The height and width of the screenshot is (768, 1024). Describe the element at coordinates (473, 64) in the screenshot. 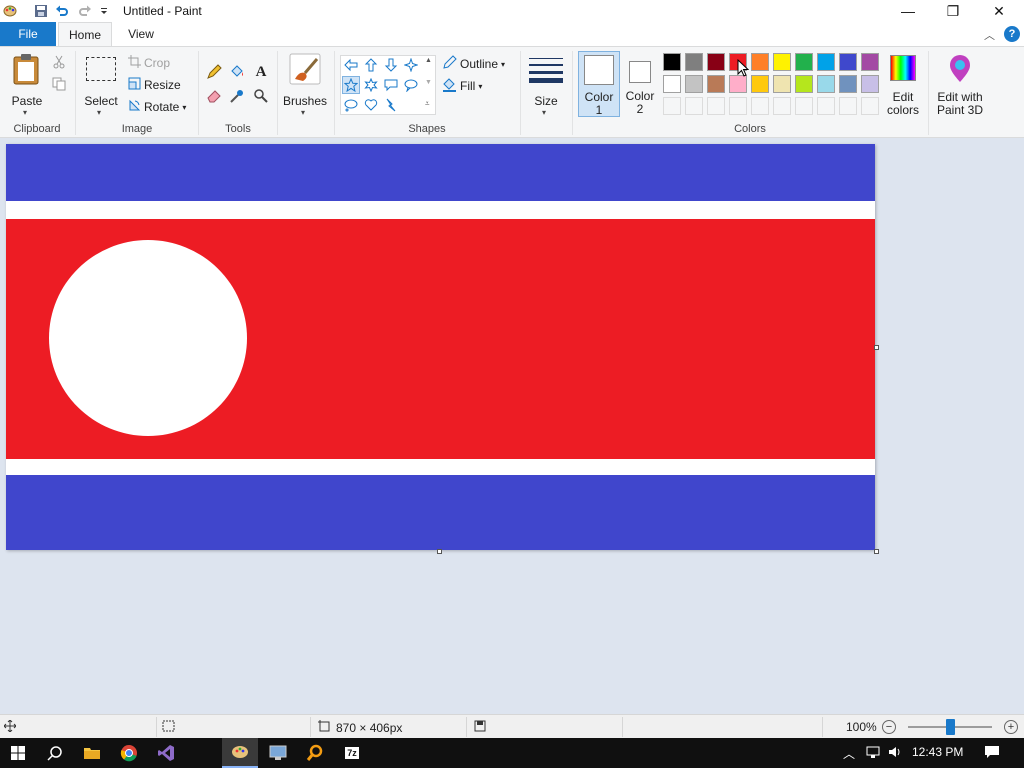

I see `outline-button: Outline ▾` at that location.